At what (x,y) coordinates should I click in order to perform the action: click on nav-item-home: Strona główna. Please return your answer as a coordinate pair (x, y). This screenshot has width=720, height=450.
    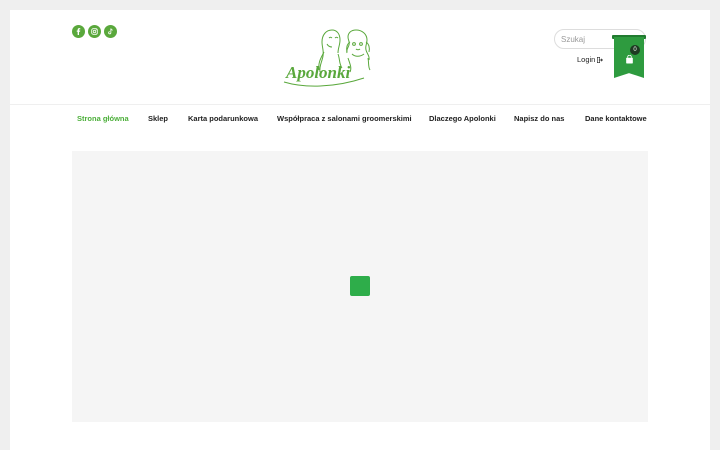
    Looking at the image, I should click on (103, 118).